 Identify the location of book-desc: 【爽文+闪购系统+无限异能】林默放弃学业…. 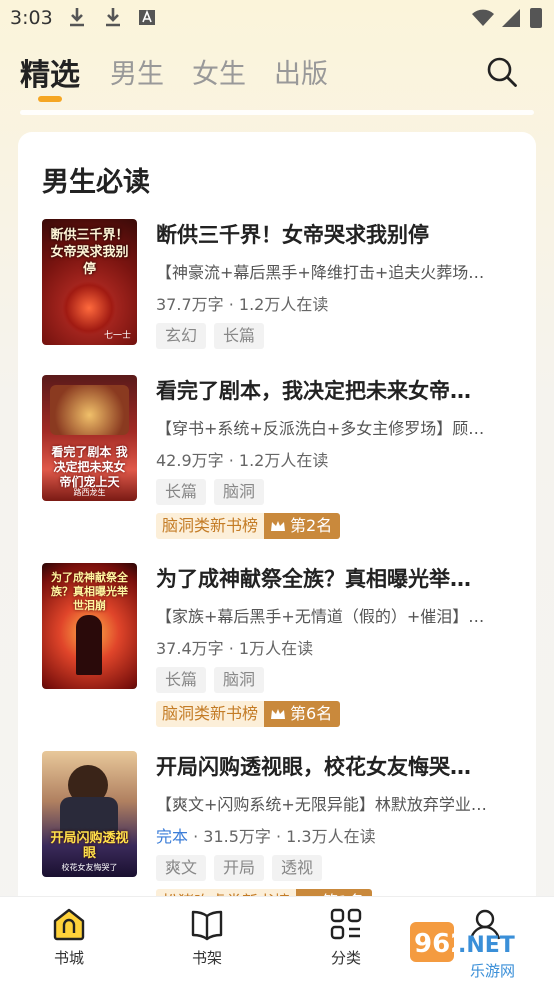
(321, 804).